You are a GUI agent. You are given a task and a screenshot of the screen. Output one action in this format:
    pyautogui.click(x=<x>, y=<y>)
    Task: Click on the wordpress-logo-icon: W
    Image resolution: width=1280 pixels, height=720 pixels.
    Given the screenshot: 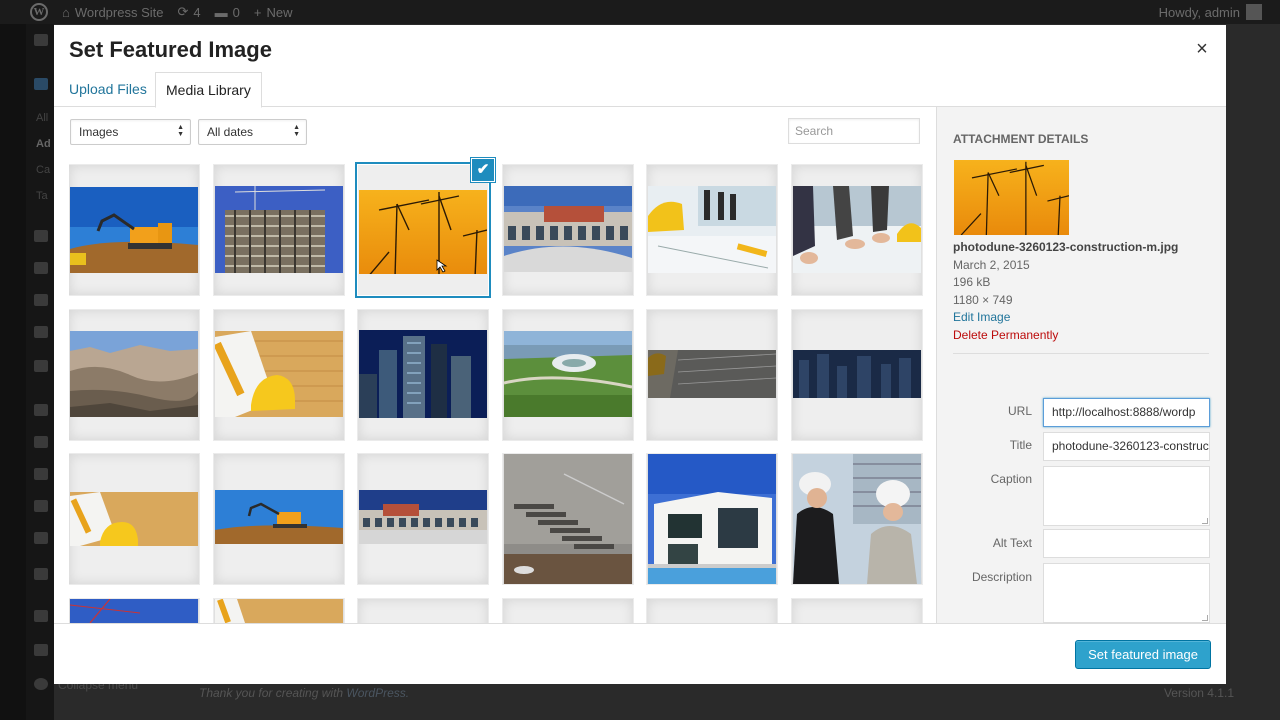 What is the action you would take?
    pyautogui.click(x=39, y=12)
    